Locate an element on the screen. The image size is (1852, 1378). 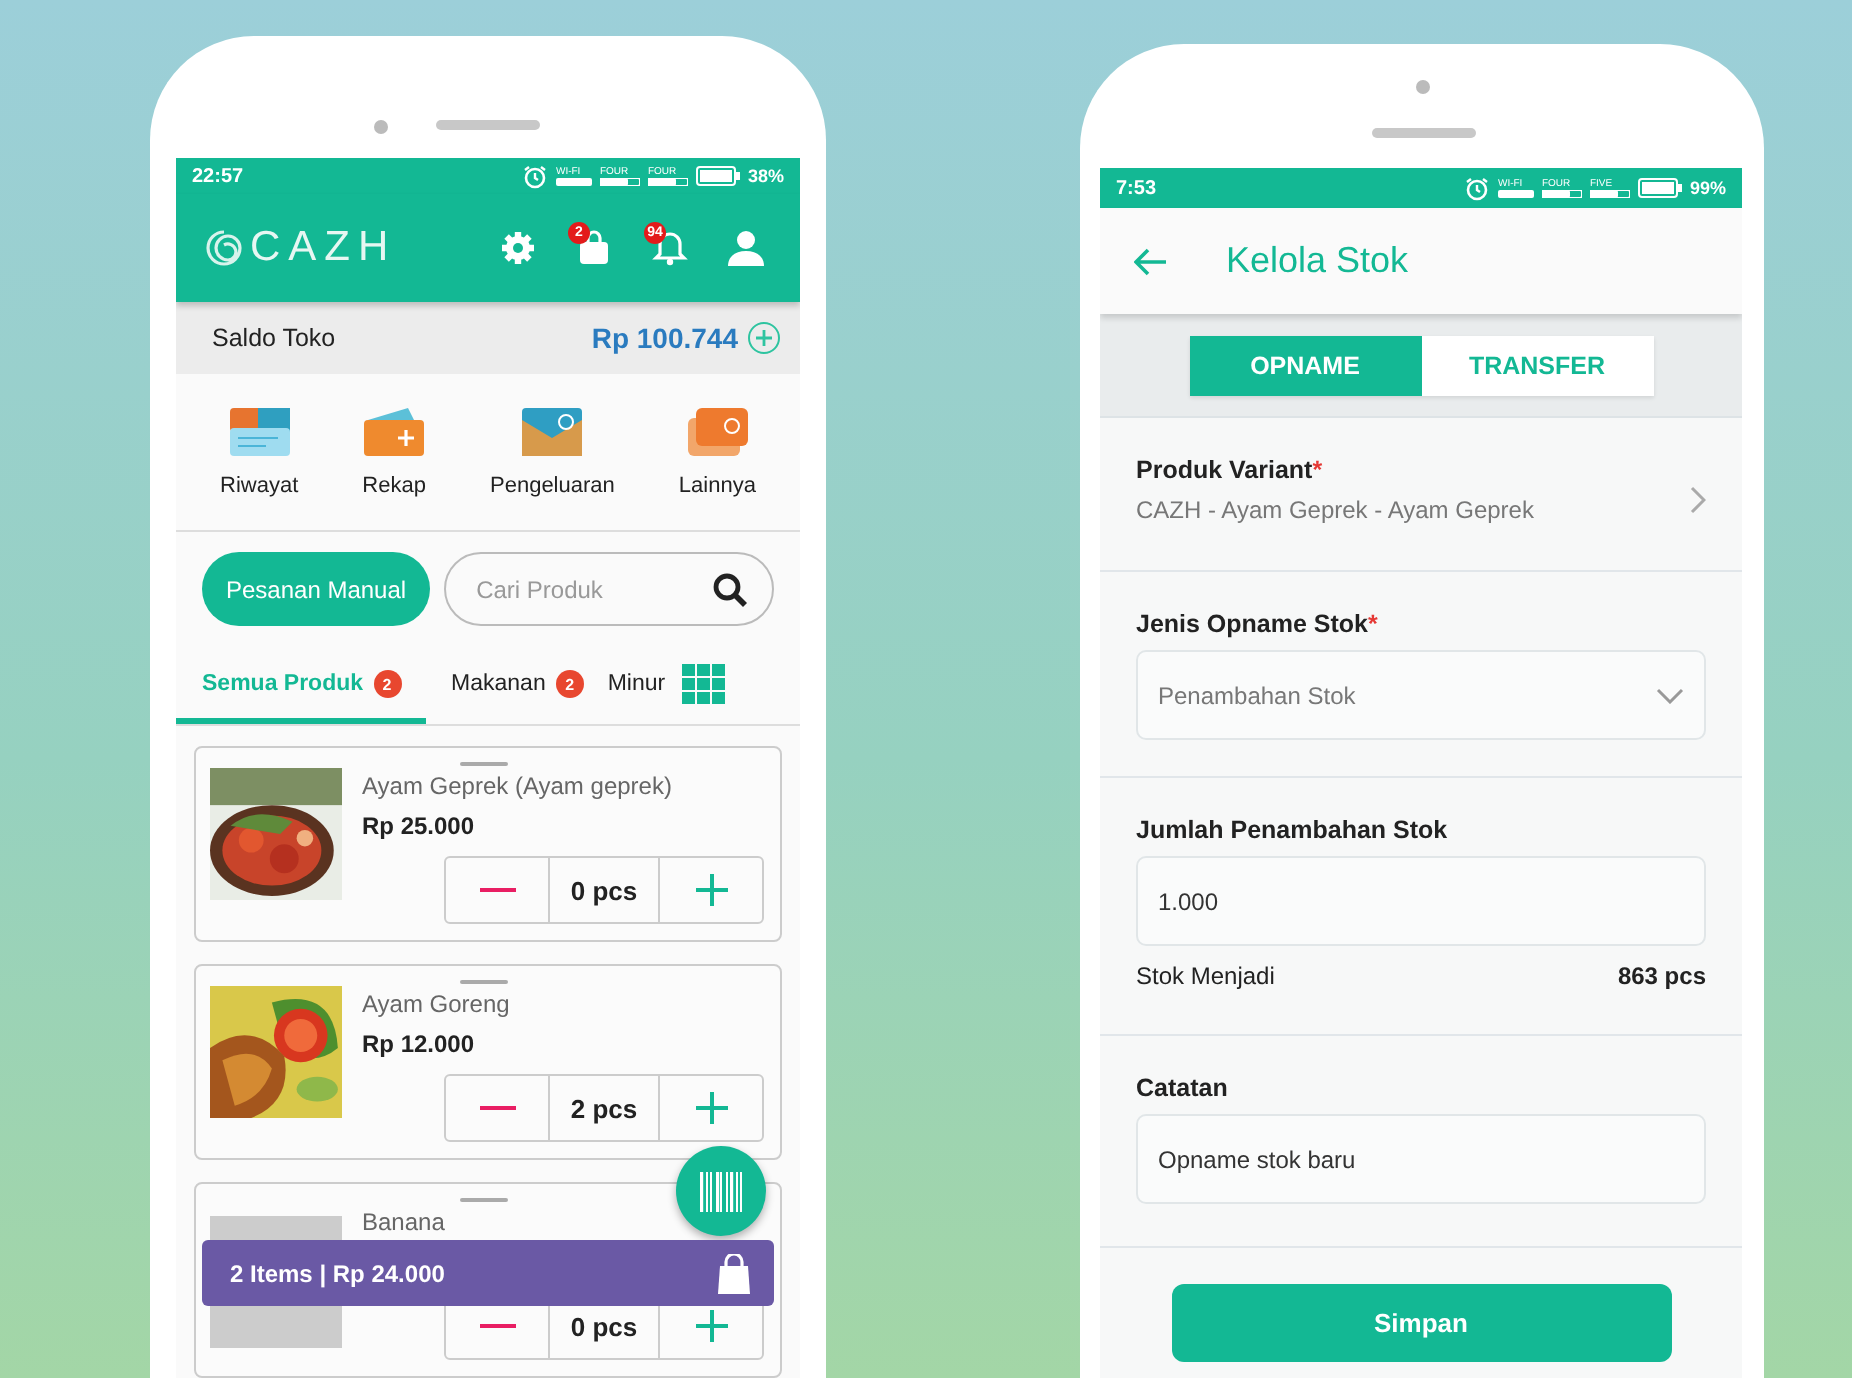
shortcut-item: Riwayat is located at coordinates (259, 452).